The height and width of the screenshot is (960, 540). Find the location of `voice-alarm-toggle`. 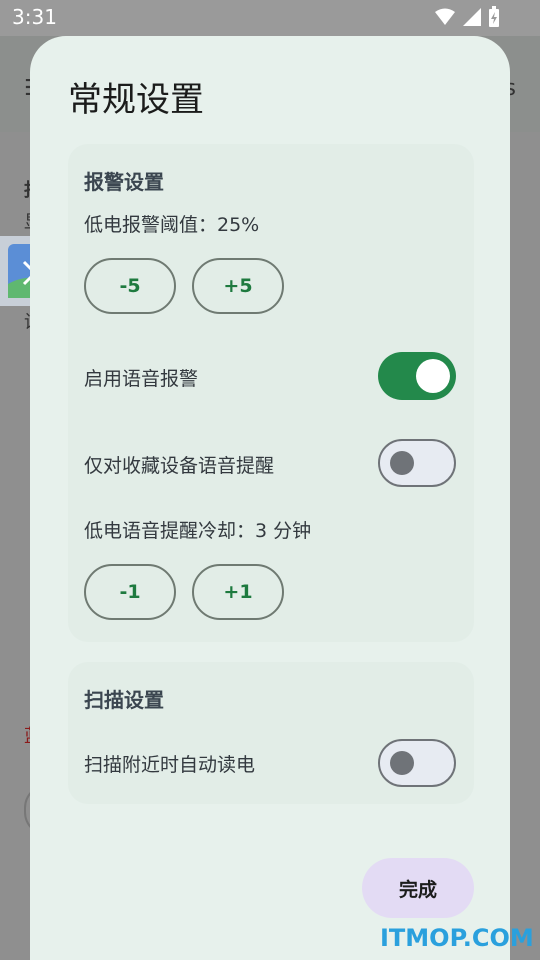

voice-alarm-toggle is located at coordinates (417, 376).